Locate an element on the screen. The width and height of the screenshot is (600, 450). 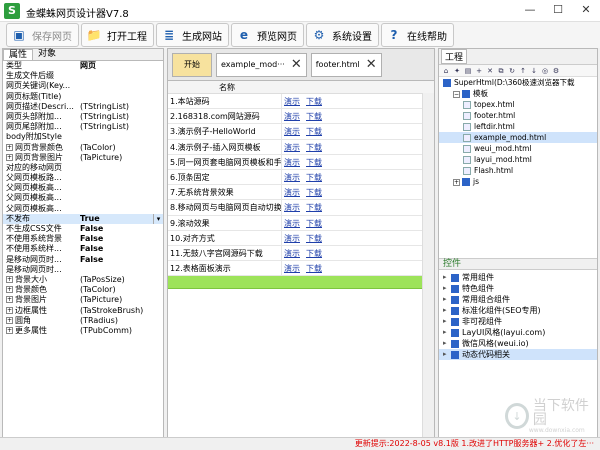
property-row: 网页尾部附加... (TStringList) is located at coordinates (83, 127).